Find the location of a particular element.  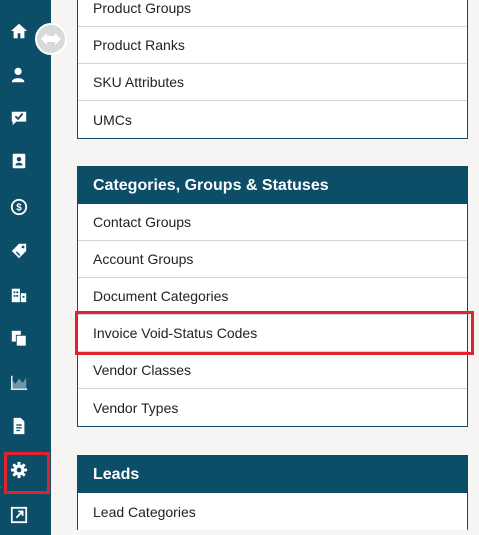

sidebar-item-contact-card is located at coordinates (19, 161).